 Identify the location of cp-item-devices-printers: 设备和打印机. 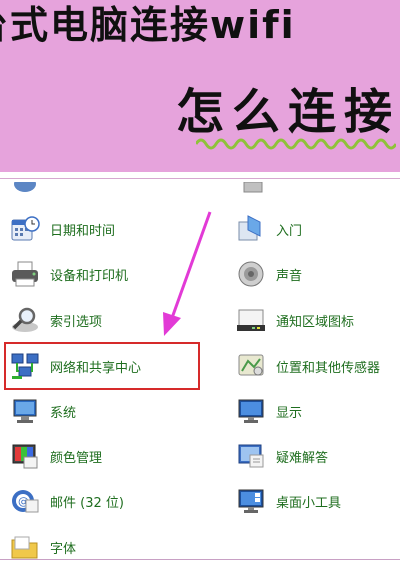
(69, 274).